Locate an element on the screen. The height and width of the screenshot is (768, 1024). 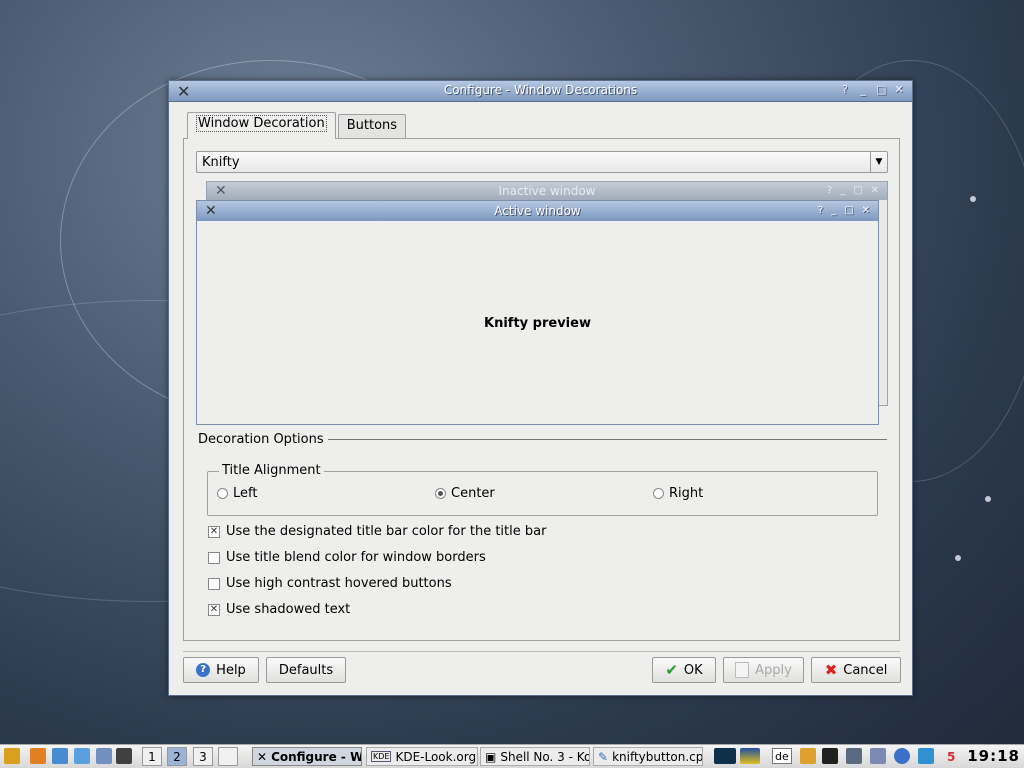
quick-launch-icon is located at coordinates (38, 756).